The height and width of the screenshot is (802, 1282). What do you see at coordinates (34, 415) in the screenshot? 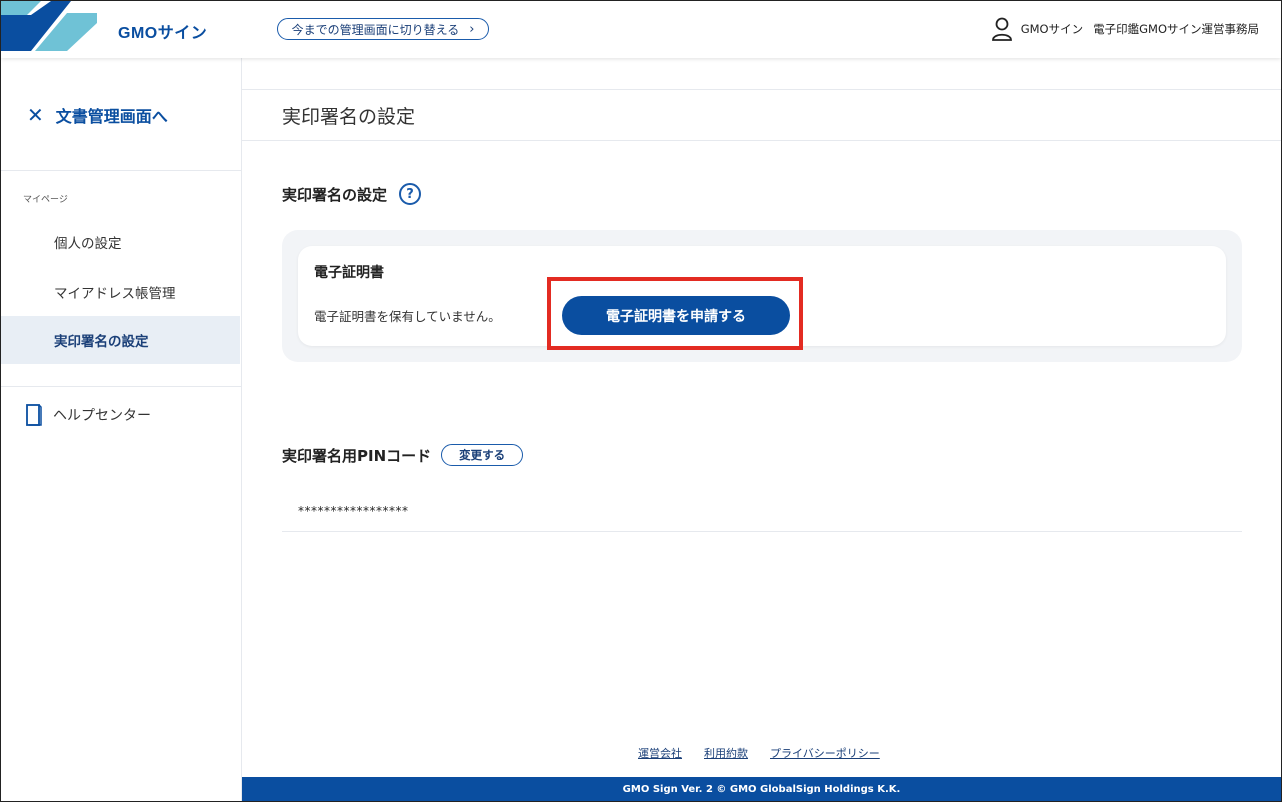
I see `book-icon` at bounding box center [34, 415].